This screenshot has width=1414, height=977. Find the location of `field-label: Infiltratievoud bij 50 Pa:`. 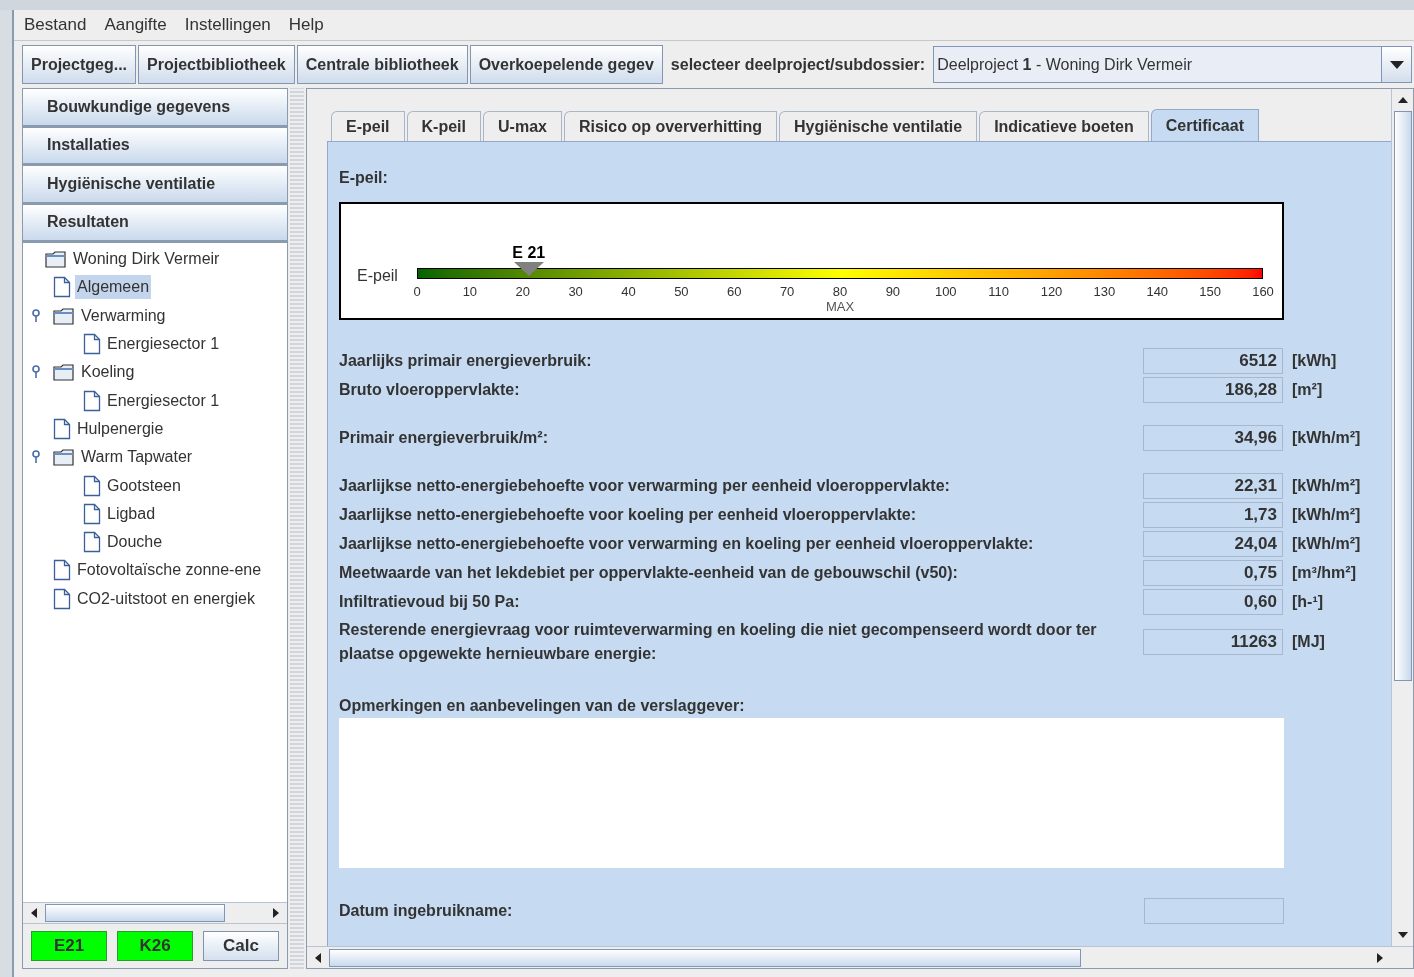

field-label: Infiltratievoud bij 50 Pa: is located at coordinates (430, 602).